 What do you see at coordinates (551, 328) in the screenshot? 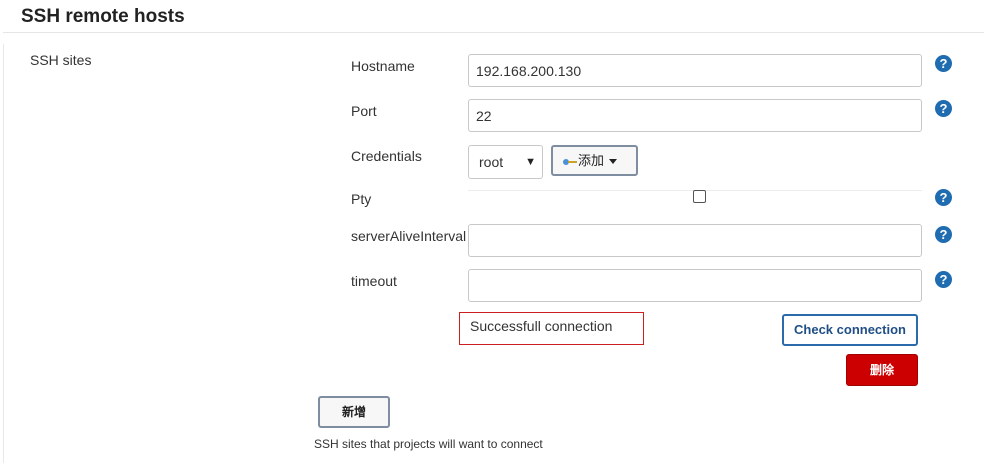
I see `connection-status-message: Successfull connection` at bounding box center [551, 328].